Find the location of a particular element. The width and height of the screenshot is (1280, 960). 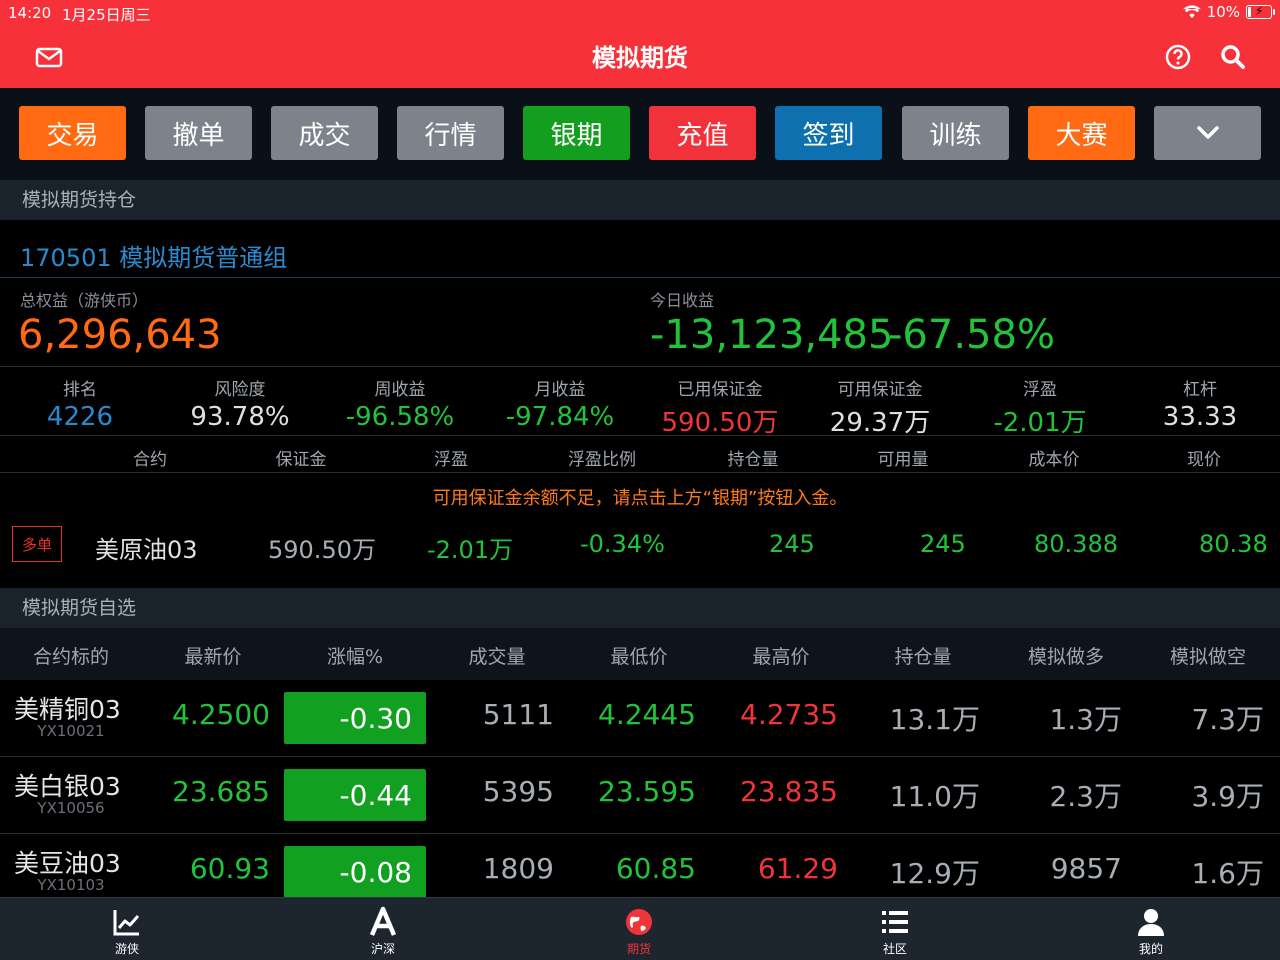

wl-change: -0.30 is located at coordinates (355, 718).